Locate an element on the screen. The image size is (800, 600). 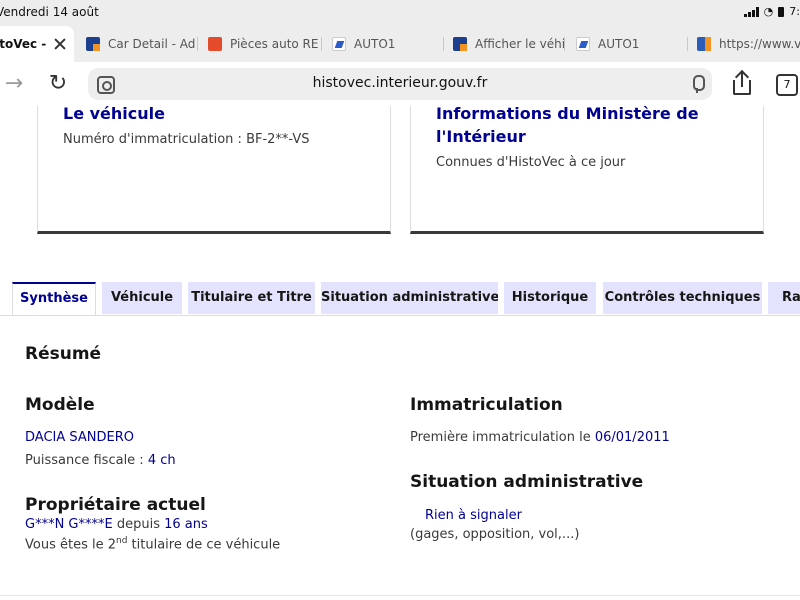
tab-synthese: Synthèse is located at coordinates (54, 299).